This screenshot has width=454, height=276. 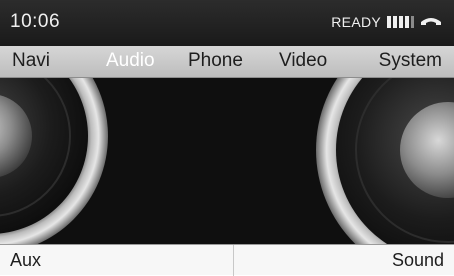 What do you see at coordinates (31, 61) in the screenshot?
I see `tab-navi: Navi` at bounding box center [31, 61].